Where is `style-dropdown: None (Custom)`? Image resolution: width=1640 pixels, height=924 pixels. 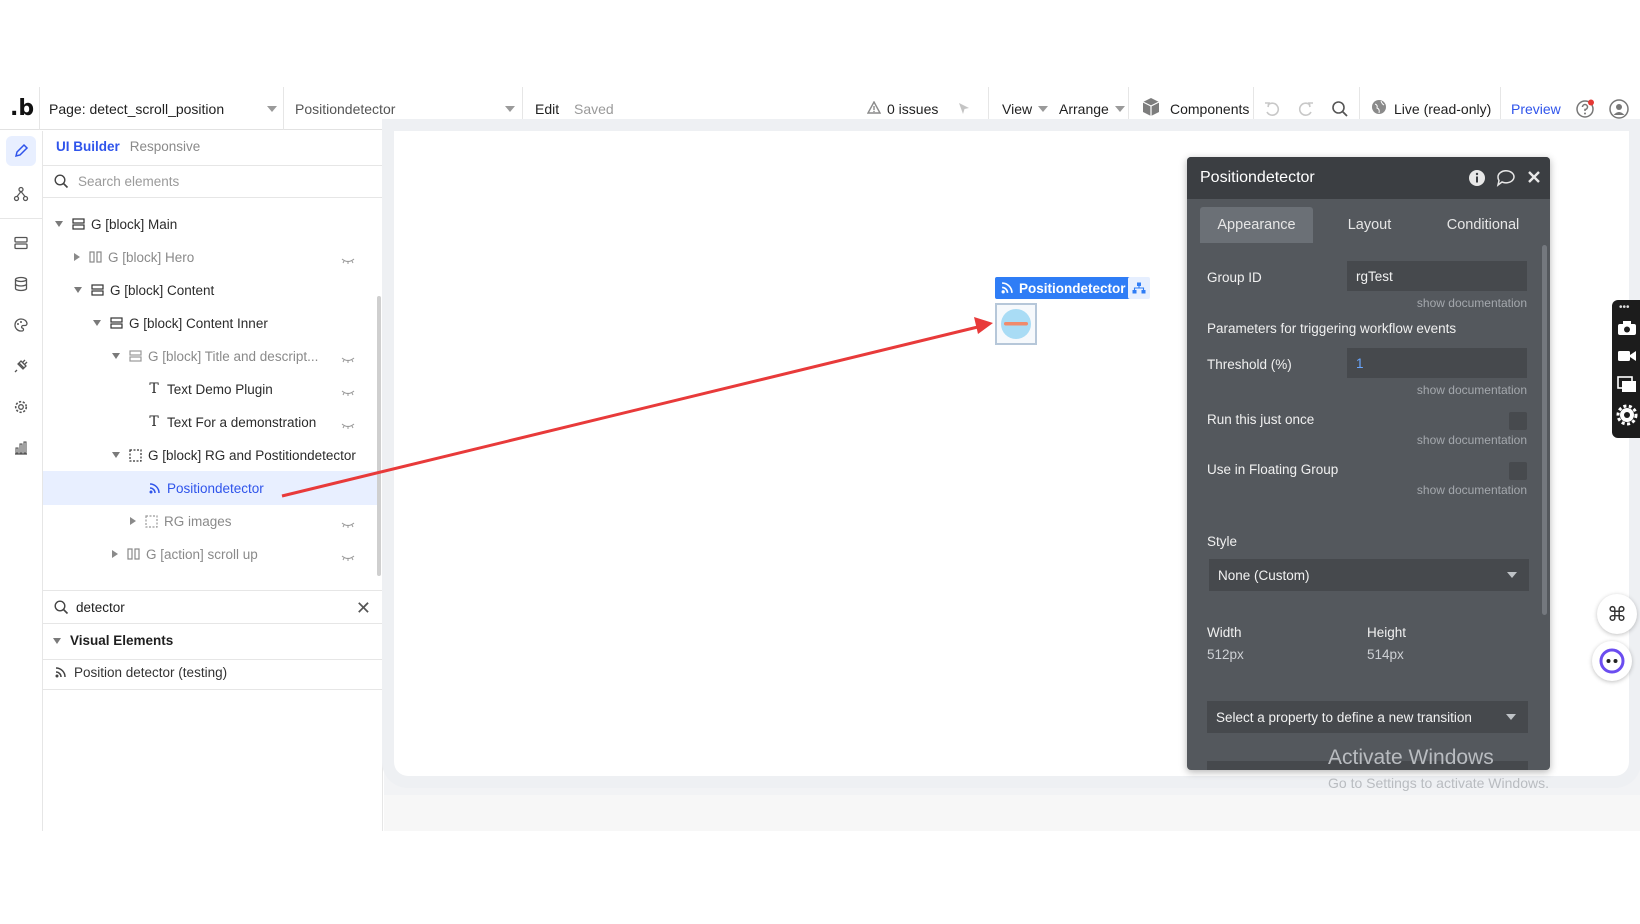
style-dropdown: None (Custom) is located at coordinates (1369, 575).